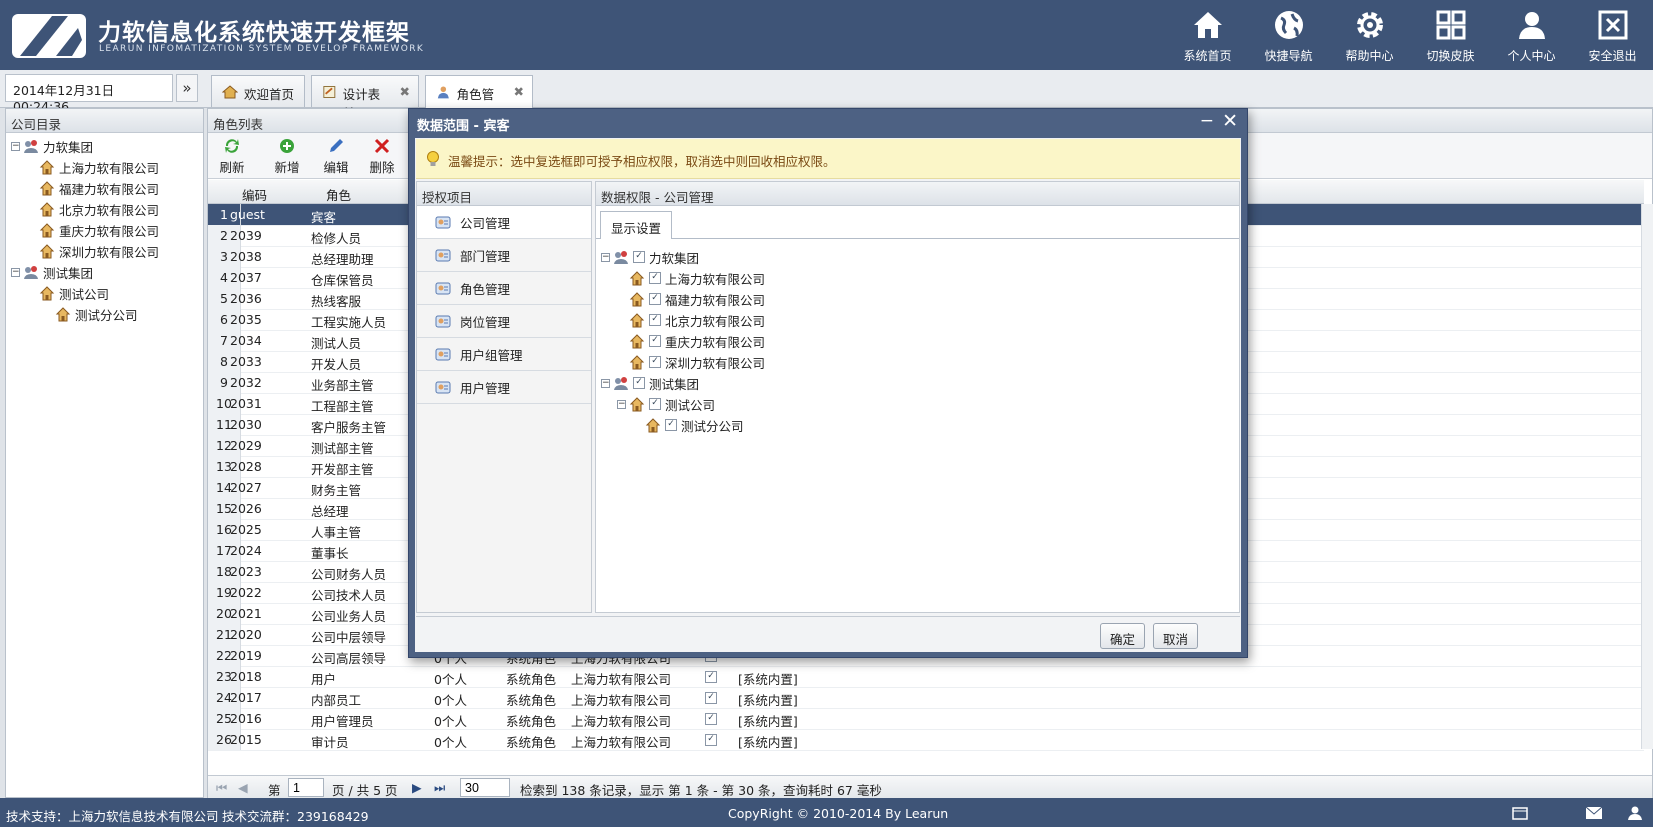  I want to click on tab-role-management: 角色管理 ✖, so click(479, 98).